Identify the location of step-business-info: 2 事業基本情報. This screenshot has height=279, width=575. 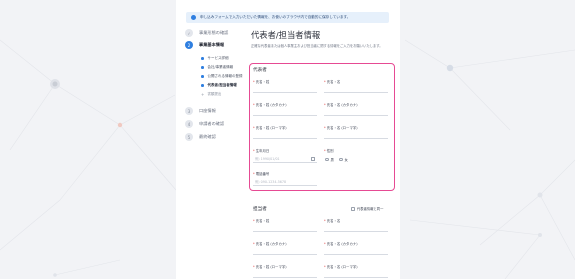
(204, 45).